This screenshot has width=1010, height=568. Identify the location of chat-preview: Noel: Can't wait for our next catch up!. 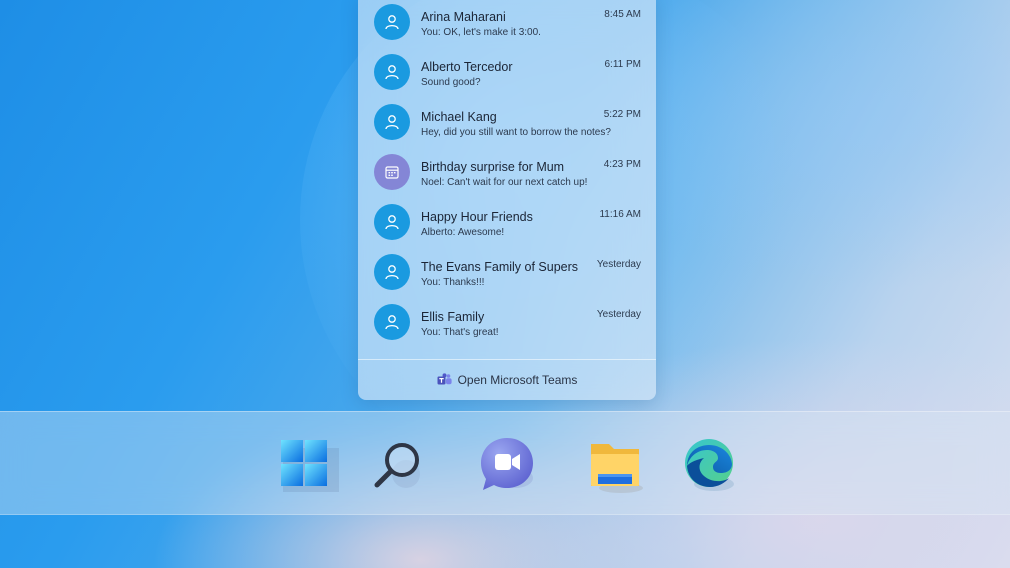
(504, 182).